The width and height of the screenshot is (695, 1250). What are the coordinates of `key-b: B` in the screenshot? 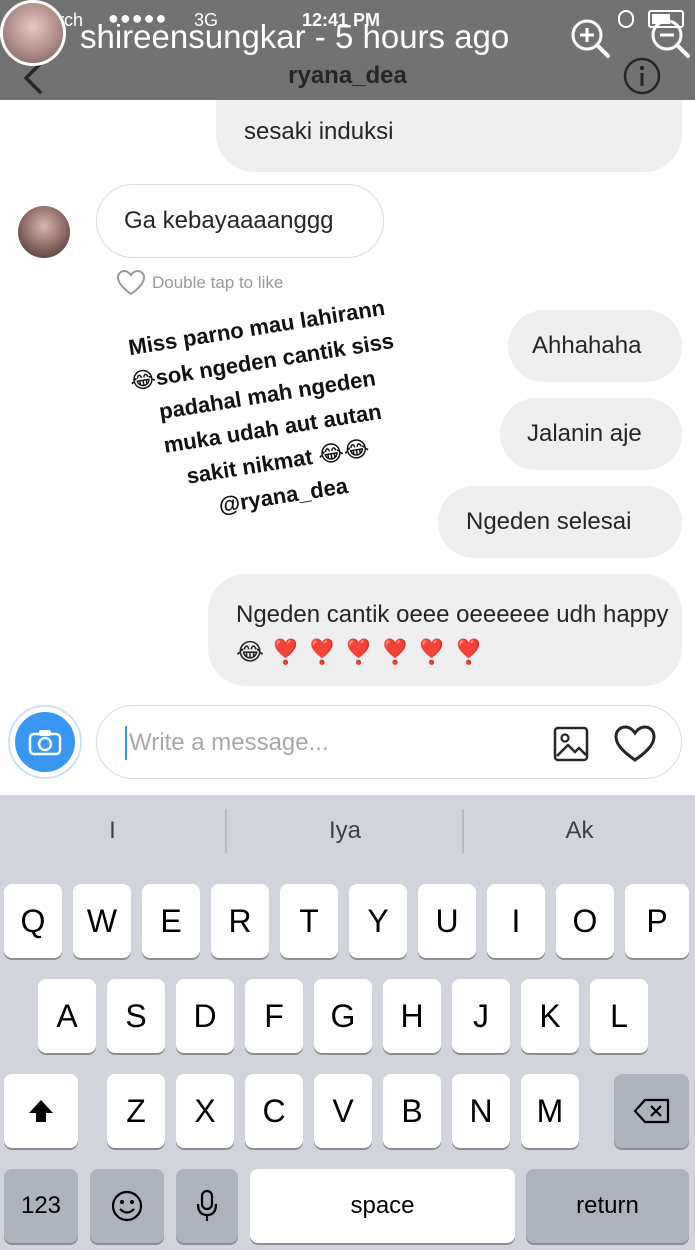 It's located at (412, 1111).